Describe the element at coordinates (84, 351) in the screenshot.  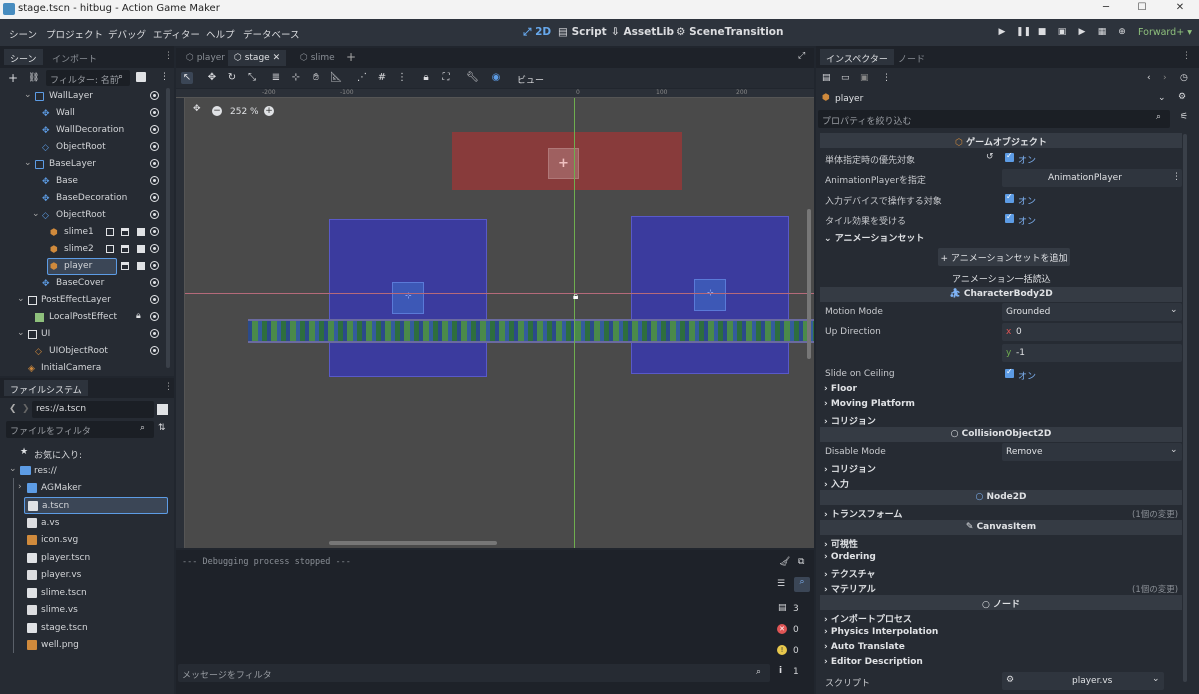
I see `tree-node-uiobjectroot: ◇ UIObjectRoot` at that location.